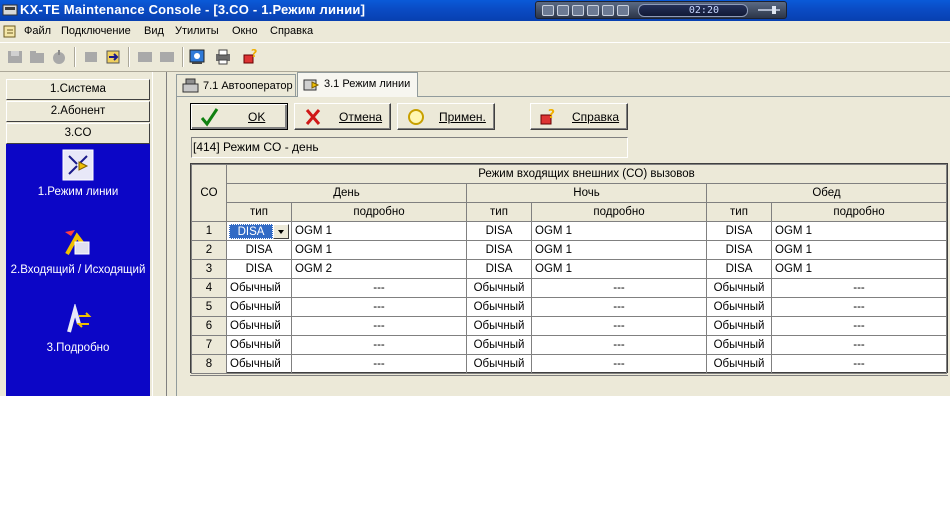 Image resolution: width=950 pixels, height=512 pixels. What do you see at coordinates (693, 10) in the screenshot?
I see `media-time: 02:20` at bounding box center [693, 10].